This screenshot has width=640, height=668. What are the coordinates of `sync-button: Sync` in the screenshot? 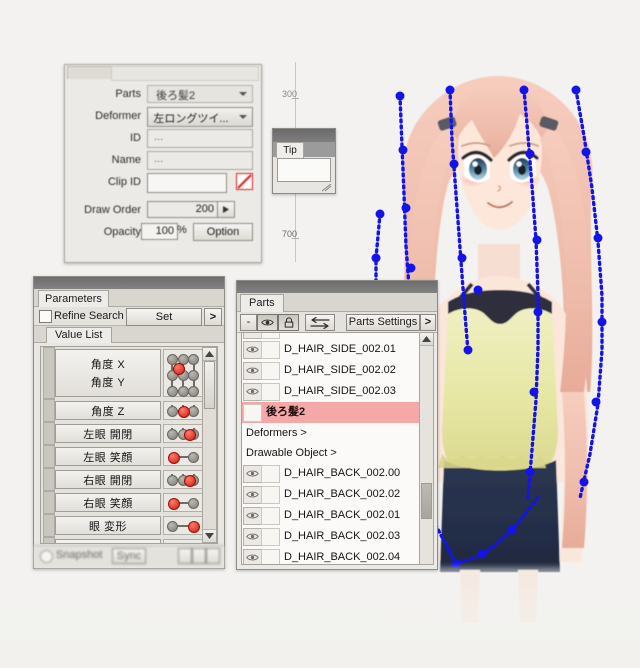 It's located at (129, 556).